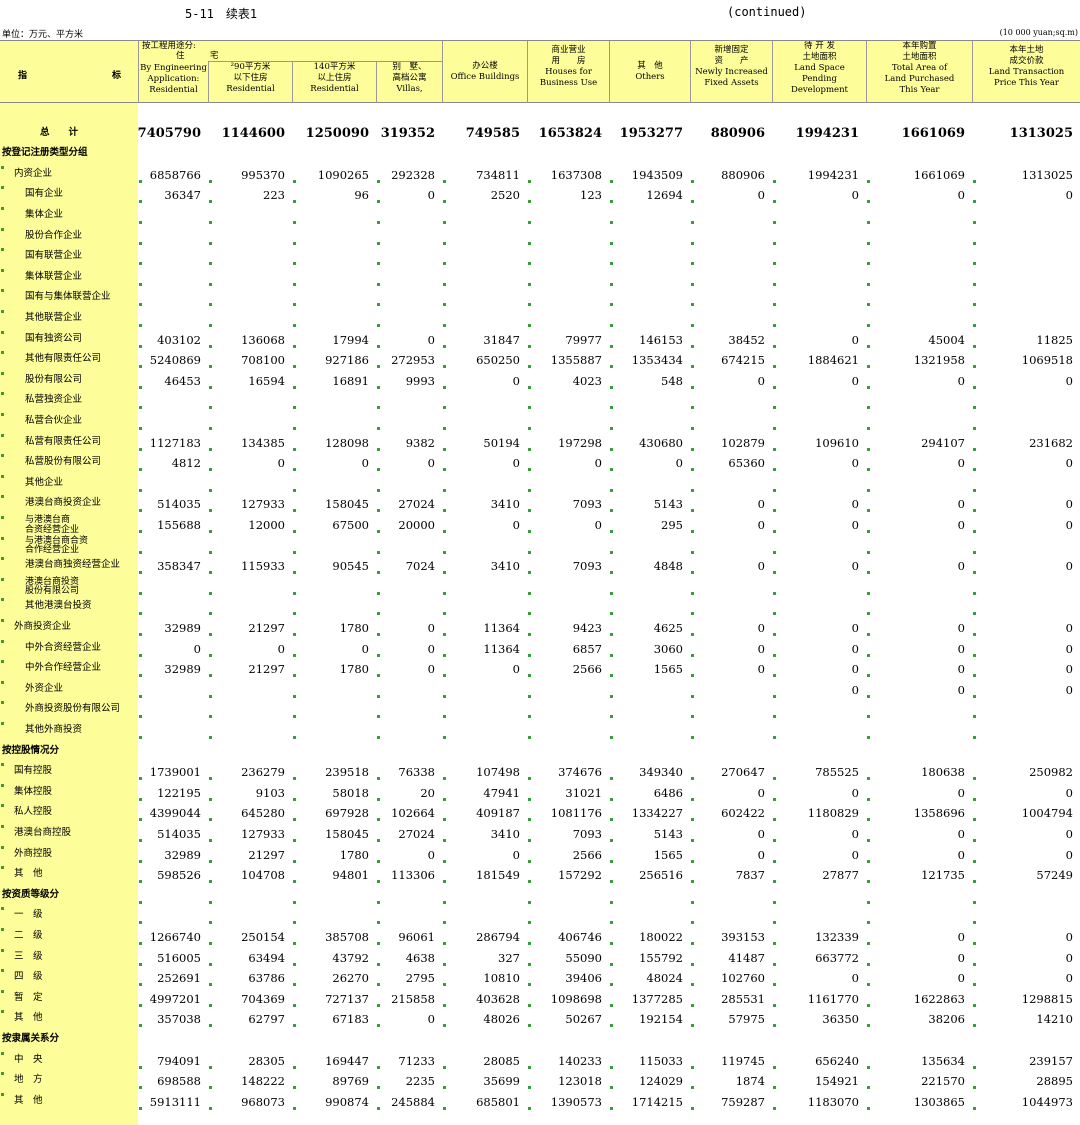  Describe the element at coordinates (420, 442) in the screenshot. I see `cell-value: 9382` at that location.